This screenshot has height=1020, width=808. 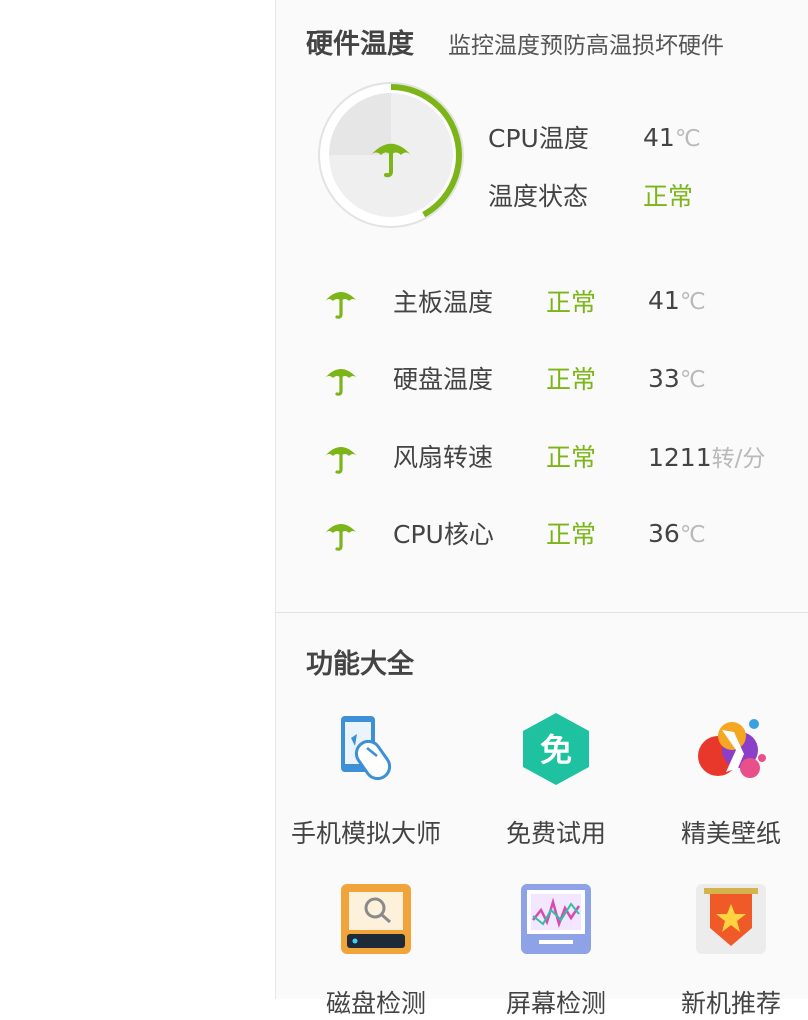 What do you see at coordinates (724, 780) in the screenshot?
I see `feature-wallpaper: 精美壁纸` at bounding box center [724, 780].